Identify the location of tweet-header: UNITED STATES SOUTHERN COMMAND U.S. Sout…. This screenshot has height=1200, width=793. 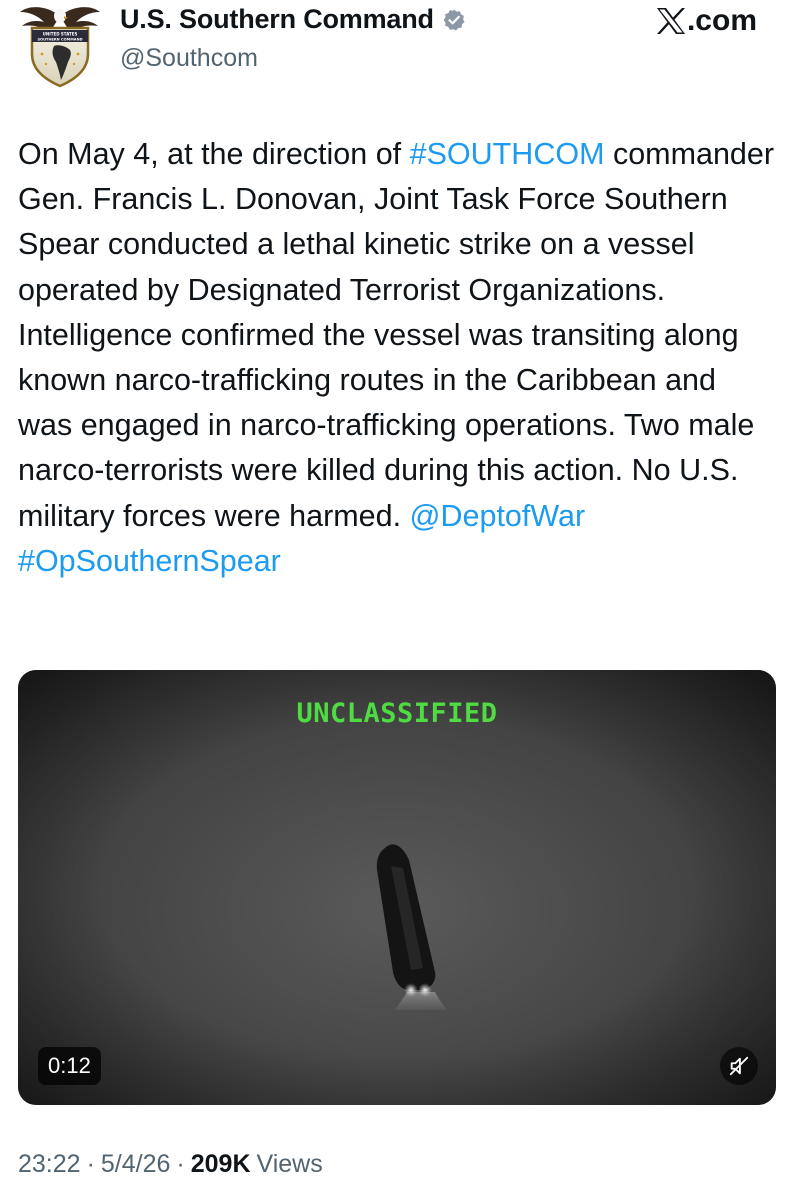
(396, 50).